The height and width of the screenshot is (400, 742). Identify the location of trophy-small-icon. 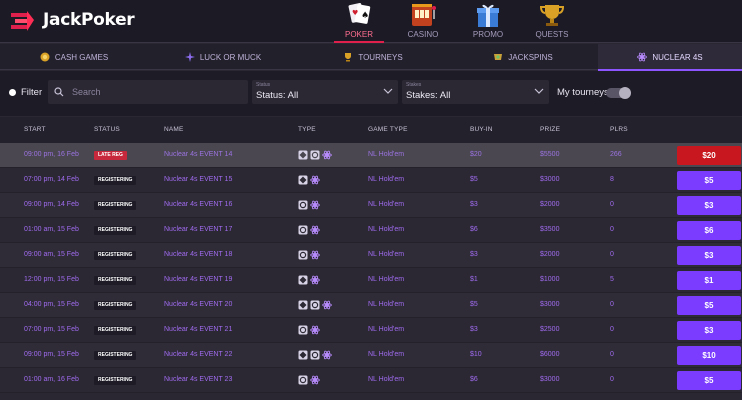
(348, 57).